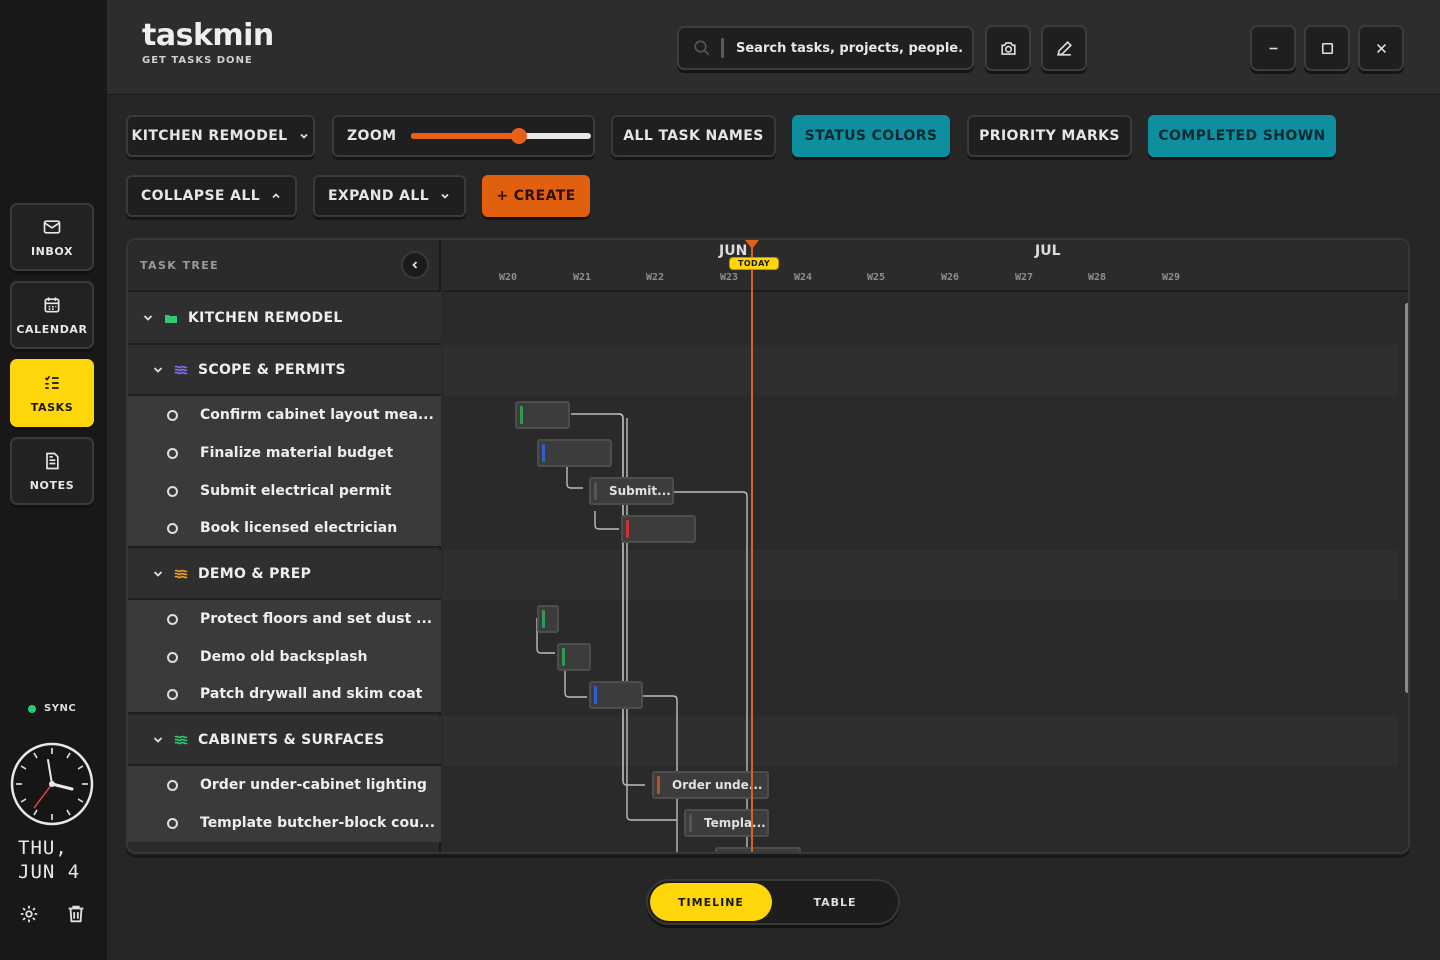 The image size is (1440, 960). Describe the element at coordinates (722, 48) in the screenshot. I see `search-divider` at that location.